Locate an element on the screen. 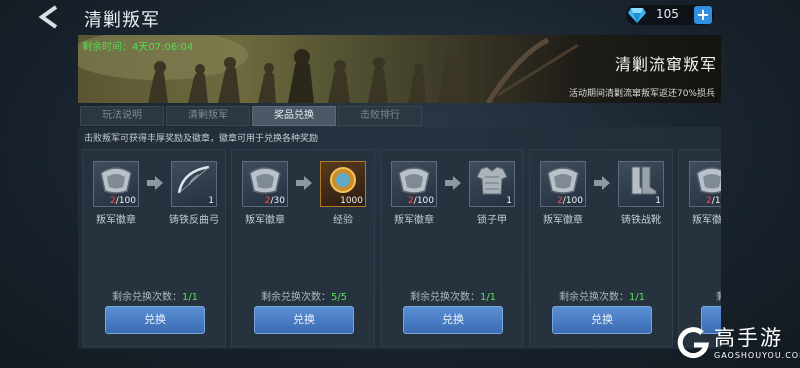  tab-prize-exchange: 奖品兑换 is located at coordinates (294, 116).